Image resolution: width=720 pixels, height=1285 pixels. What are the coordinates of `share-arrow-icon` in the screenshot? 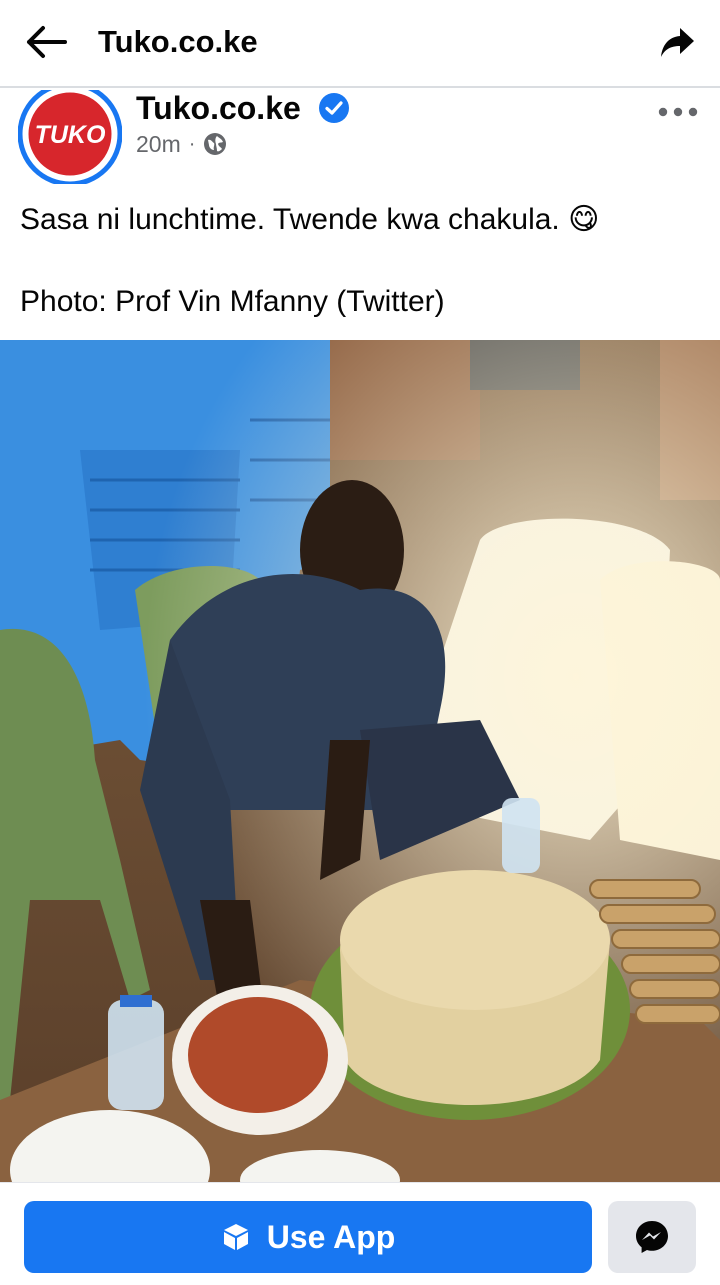 It's located at (677, 42).